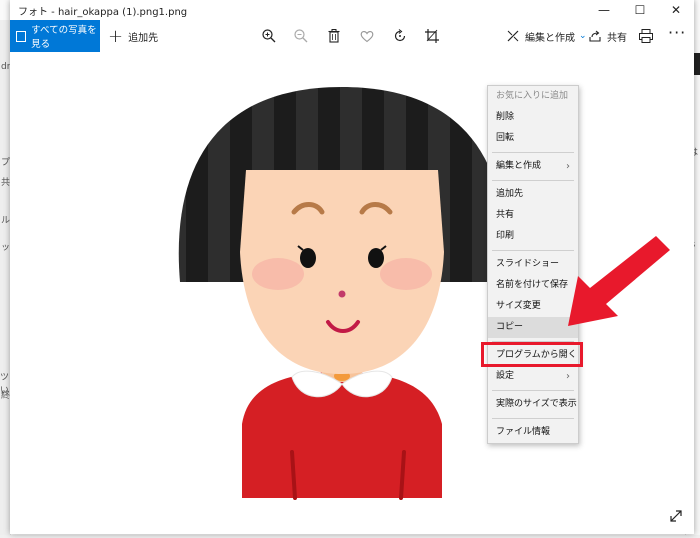  Describe the element at coordinates (533, 376) in the screenshot. I see `menu-item-settings: 設定 ›` at that location.